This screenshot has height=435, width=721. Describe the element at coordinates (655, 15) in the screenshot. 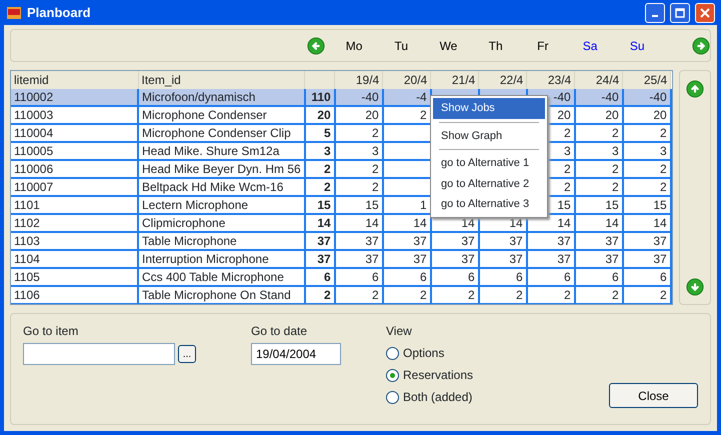

I see `minimize-icon` at that location.